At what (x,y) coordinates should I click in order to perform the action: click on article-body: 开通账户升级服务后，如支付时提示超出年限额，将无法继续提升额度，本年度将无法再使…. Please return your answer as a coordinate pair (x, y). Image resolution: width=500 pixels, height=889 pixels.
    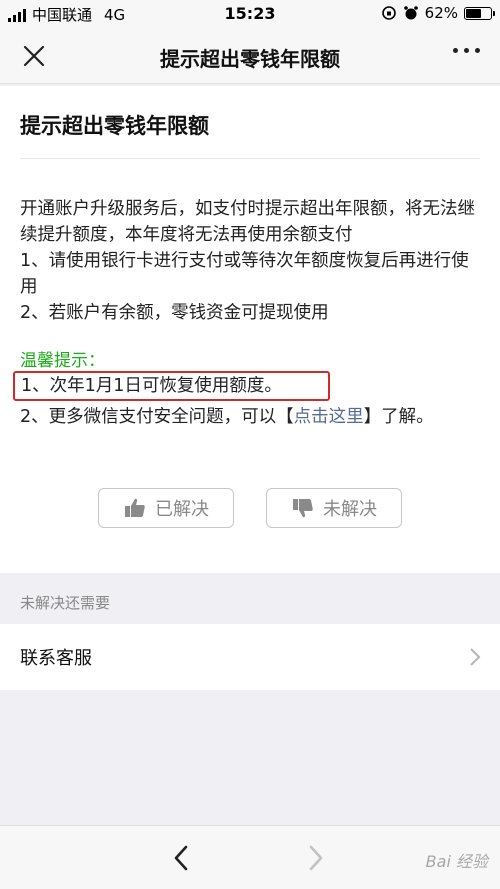
    Looking at the image, I should click on (250, 261).